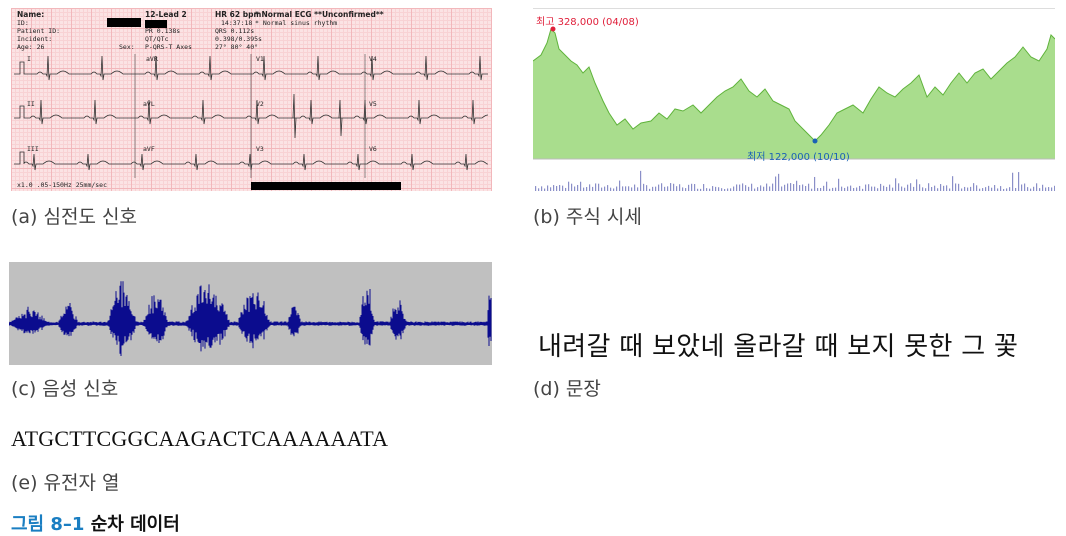  Describe the element at coordinates (65, 389) in the screenshot. I see `caption-audio: (c) 음성 신호` at that location.